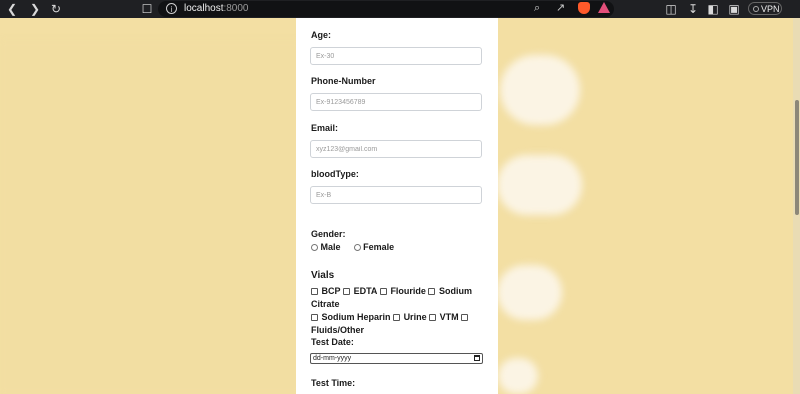 The image size is (800, 394). What do you see at coordinates (734, 9) in the screenshot?
I see `wallet-icon: ▣` at bounding box center [734, 9].